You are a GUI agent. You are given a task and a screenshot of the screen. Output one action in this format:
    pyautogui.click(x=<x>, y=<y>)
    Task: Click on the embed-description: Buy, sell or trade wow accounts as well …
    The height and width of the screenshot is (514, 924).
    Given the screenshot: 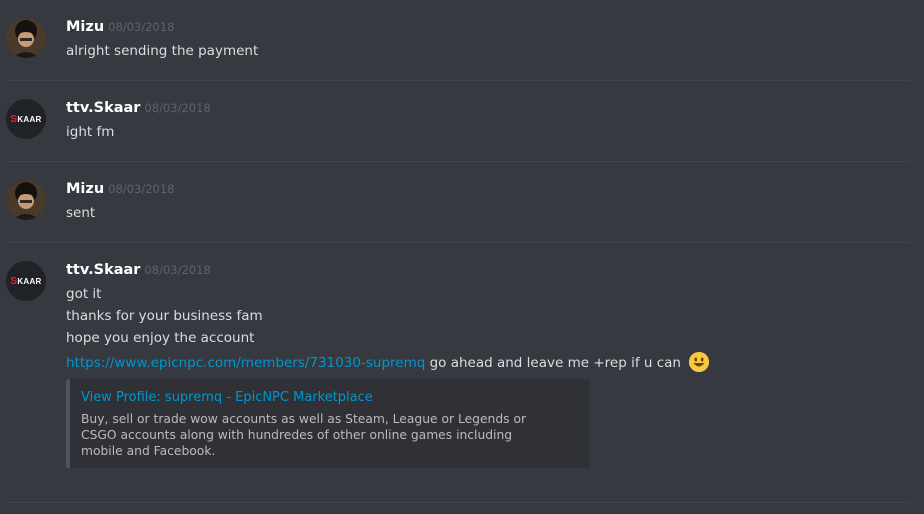 What is the action you would take?
    pyautogui.click(x=304, y=435)
    